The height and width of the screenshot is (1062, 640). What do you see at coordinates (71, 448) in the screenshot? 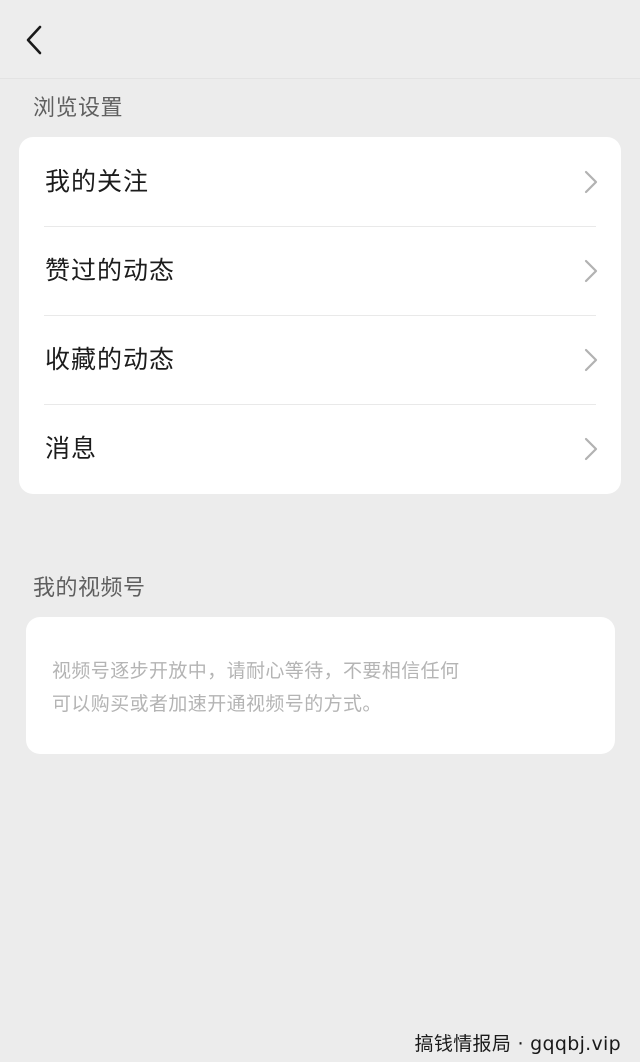
I see `list-item-label: 消息` at bounding box center [71, 448].